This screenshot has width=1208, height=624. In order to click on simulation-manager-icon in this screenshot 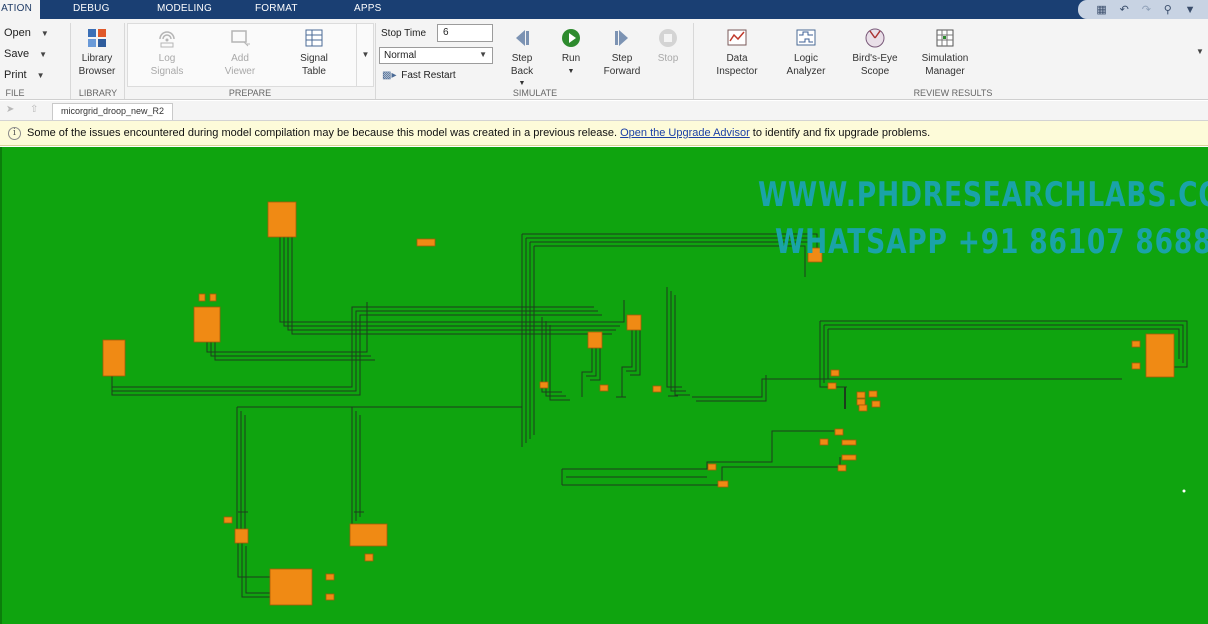, I will do `click(945, 38)`.